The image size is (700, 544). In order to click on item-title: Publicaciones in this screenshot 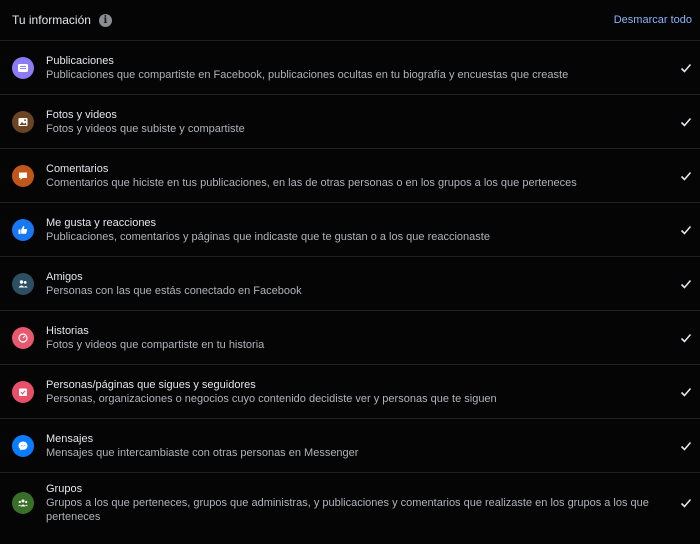, I will do `click(80, 60)`.